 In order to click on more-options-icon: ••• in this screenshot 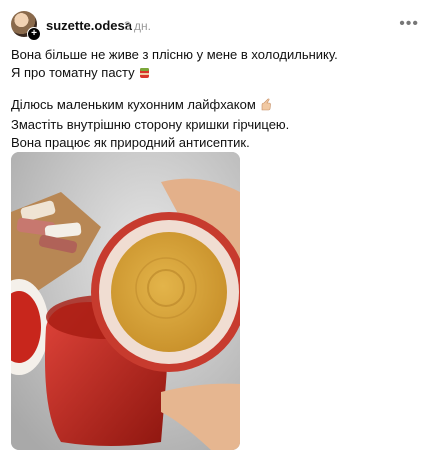, I will do `click(409, 24)`.